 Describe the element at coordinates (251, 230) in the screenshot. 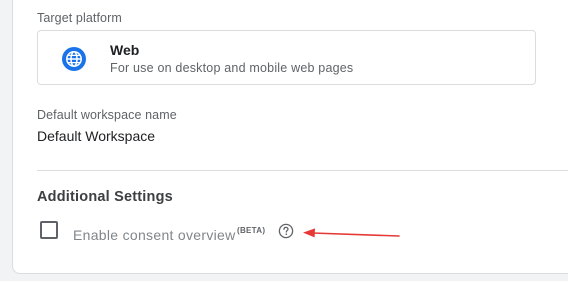

I see `beta-badge: (BETA)` at that location.